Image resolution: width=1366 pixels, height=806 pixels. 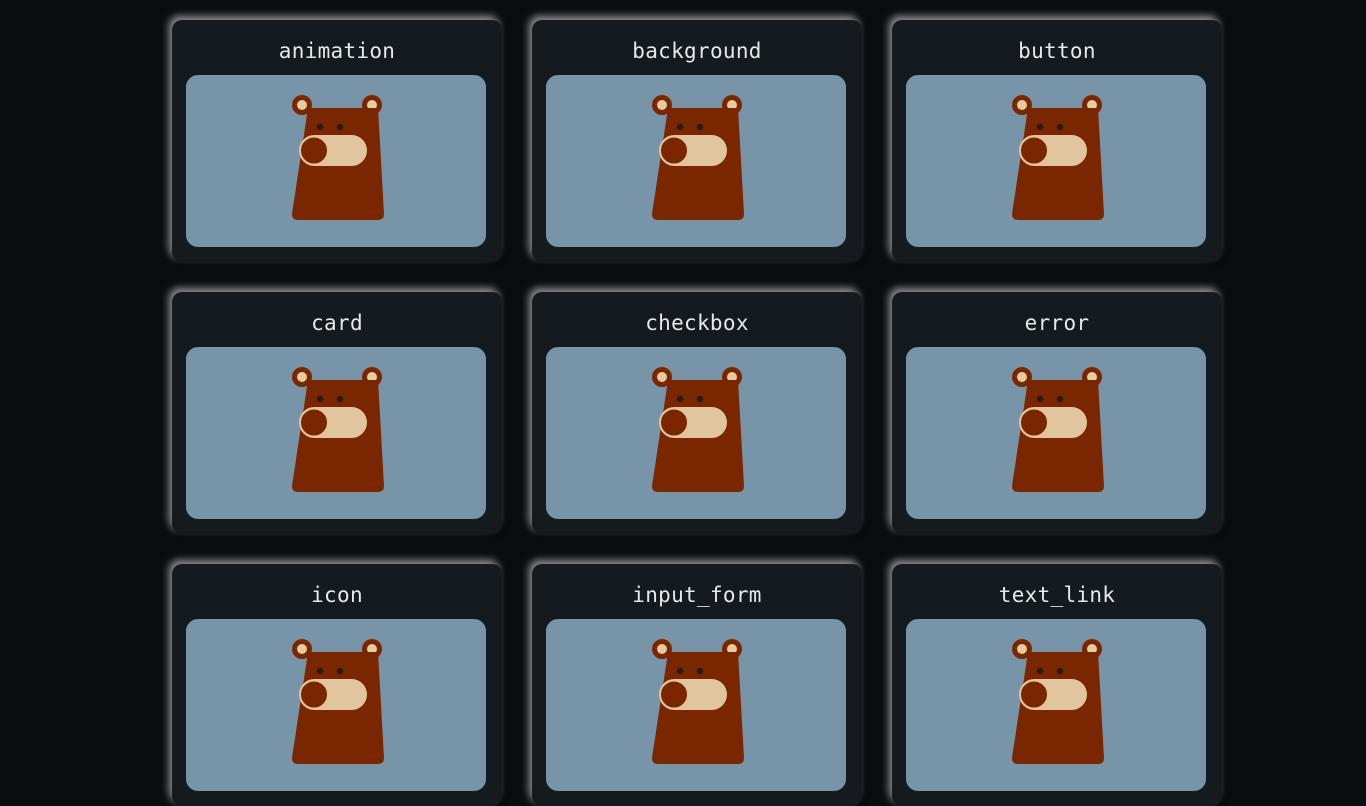 I want to click on card-input-form: input_form, so click(x=697, y=685).